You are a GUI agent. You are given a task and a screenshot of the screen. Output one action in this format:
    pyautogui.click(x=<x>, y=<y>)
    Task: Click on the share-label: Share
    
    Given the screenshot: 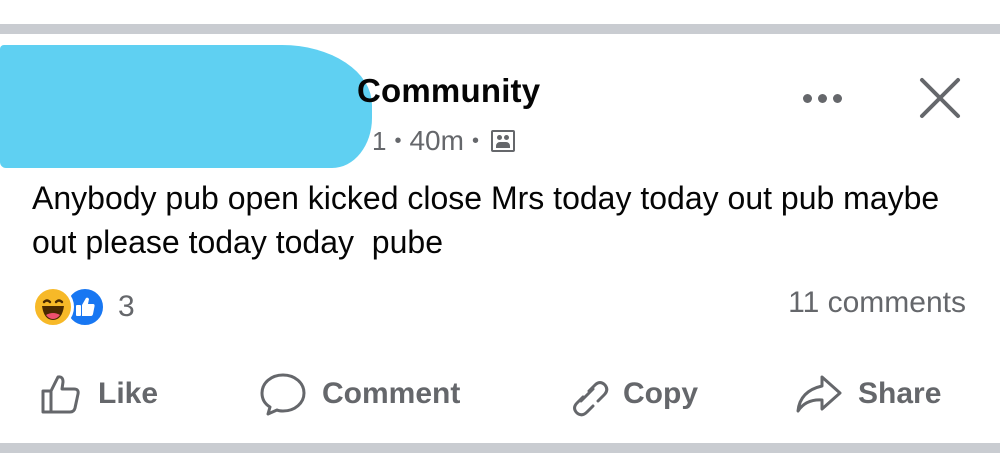 What is the action you would take?
    pyautogui.click(x=900, y=393)
    